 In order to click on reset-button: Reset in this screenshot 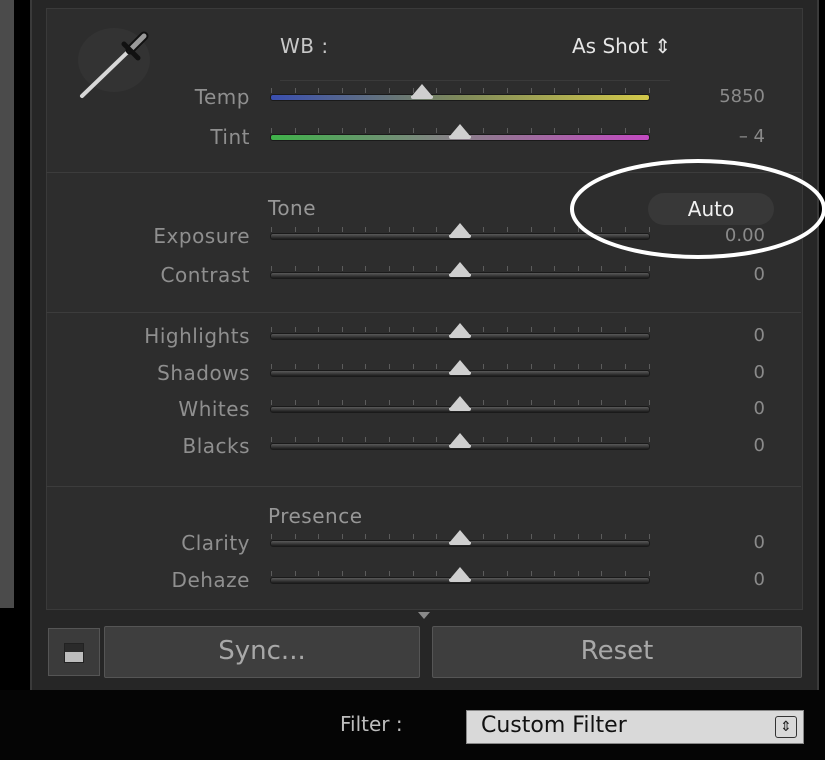, I will do `click(617, 652)`.